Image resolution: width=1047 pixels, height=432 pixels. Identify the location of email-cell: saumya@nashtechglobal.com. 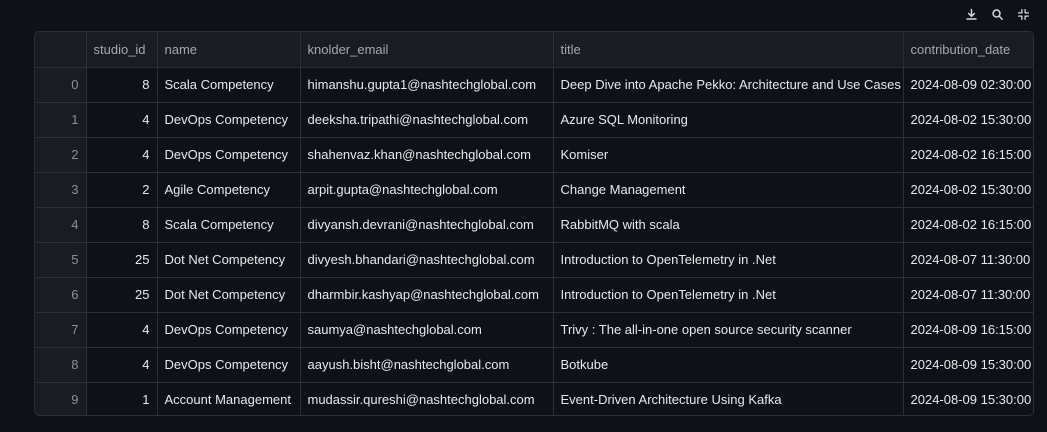
(427, 330).